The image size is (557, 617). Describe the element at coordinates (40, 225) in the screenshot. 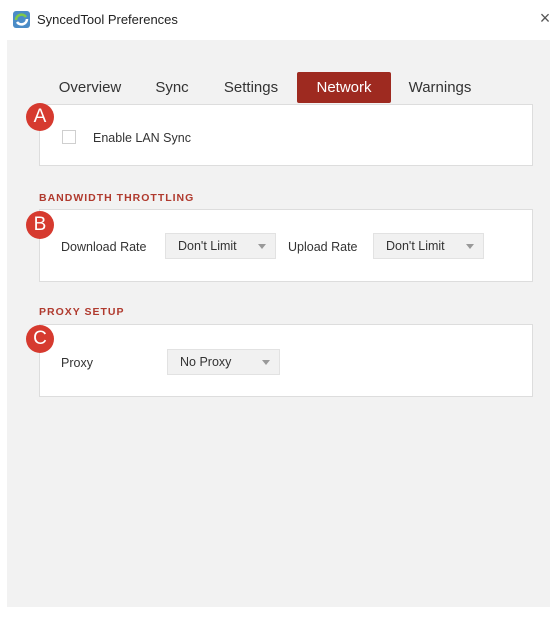

I see `callout-badge-b: B` at that location.